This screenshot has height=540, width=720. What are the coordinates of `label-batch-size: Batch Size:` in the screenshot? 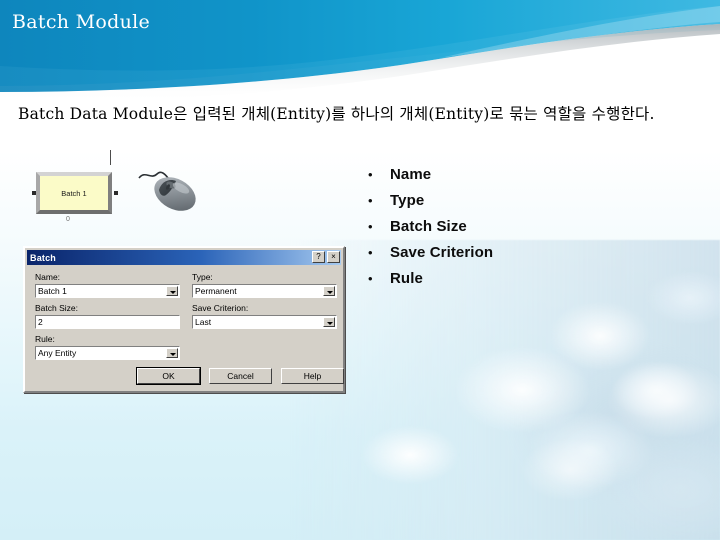 It's located at (56, 308).